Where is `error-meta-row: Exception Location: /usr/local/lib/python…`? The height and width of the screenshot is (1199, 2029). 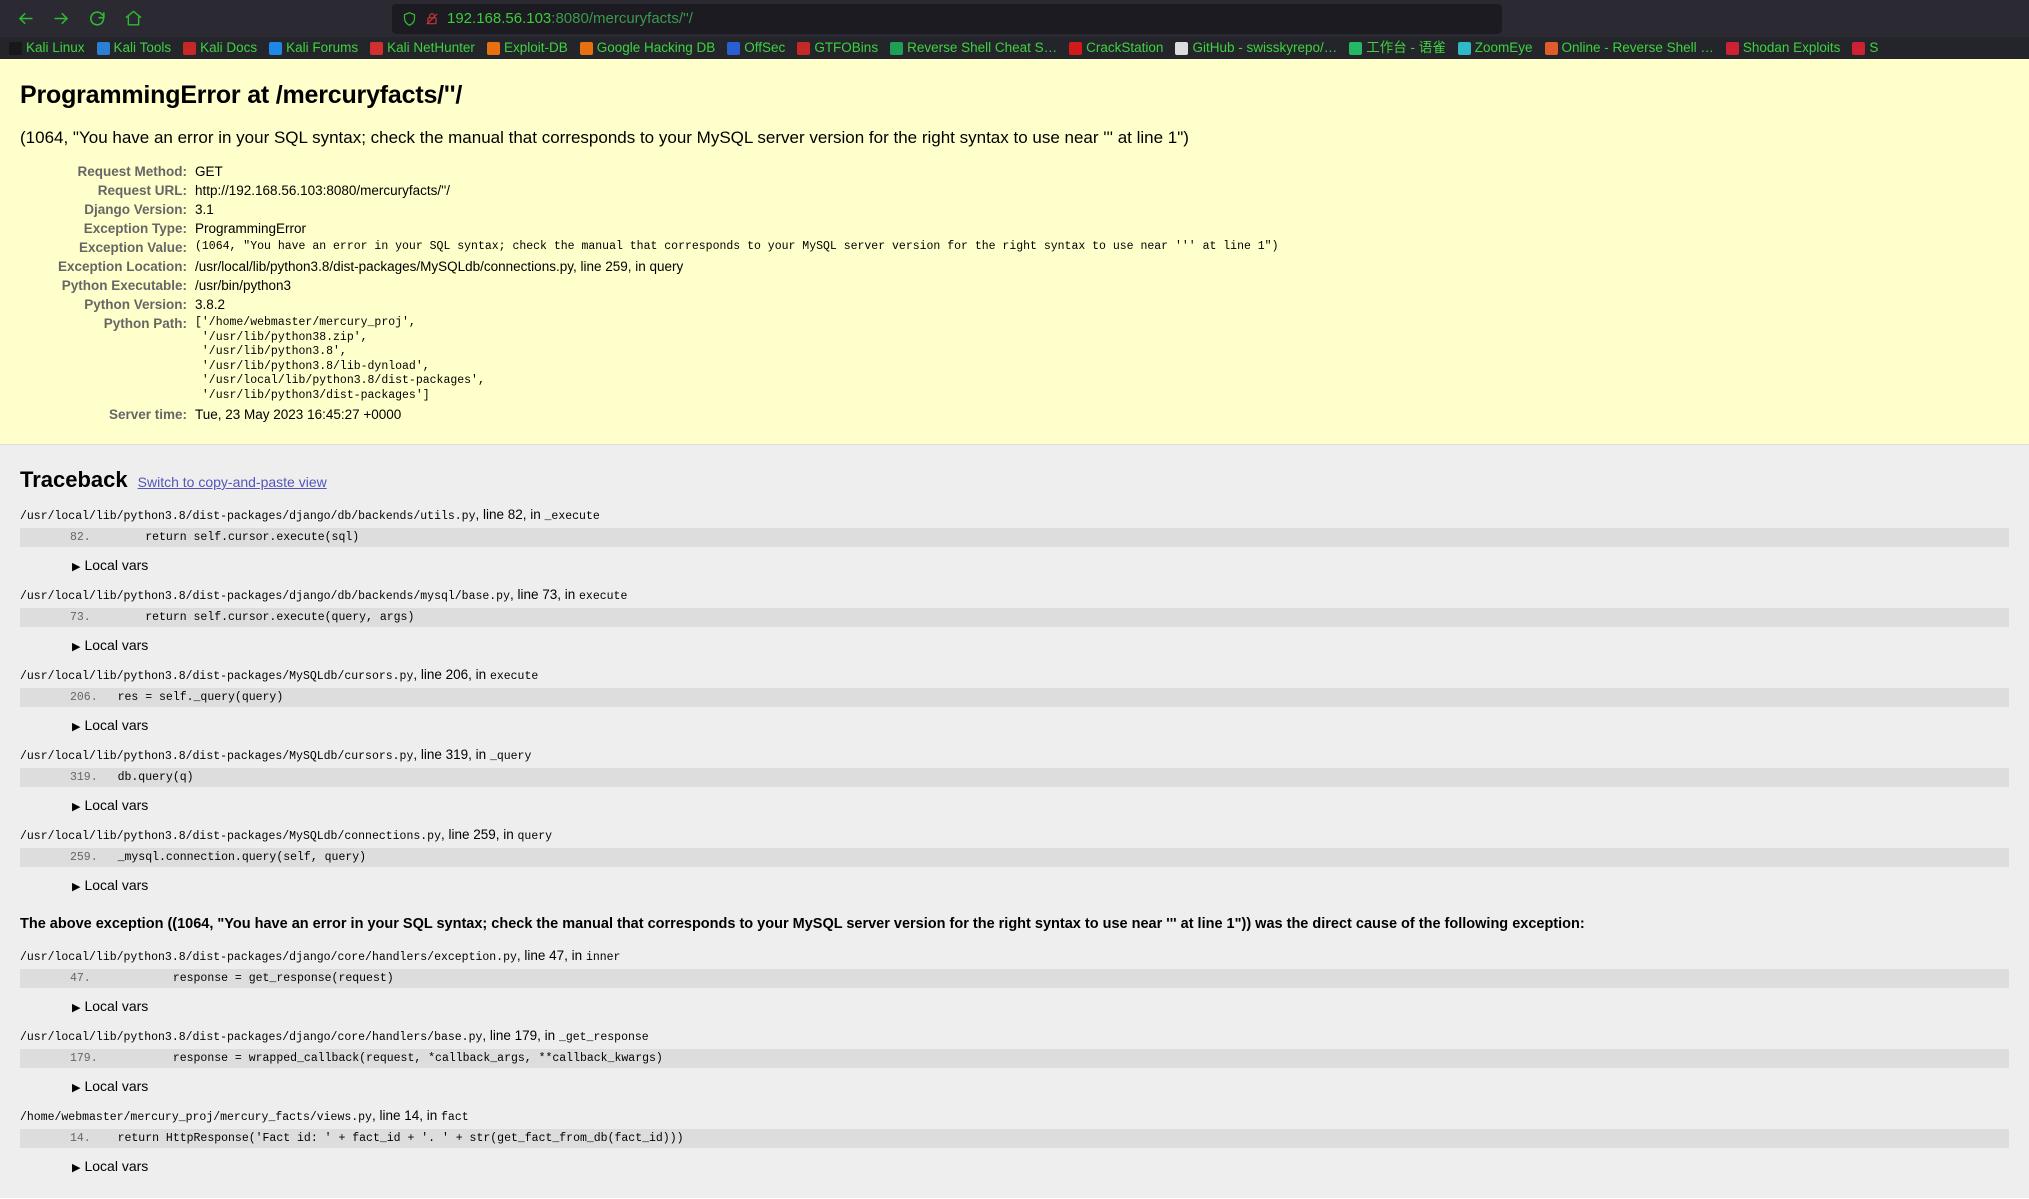 error-meta-row: Exception Location: /usr/local/lib/python… is located at coordinates (1014, 266).